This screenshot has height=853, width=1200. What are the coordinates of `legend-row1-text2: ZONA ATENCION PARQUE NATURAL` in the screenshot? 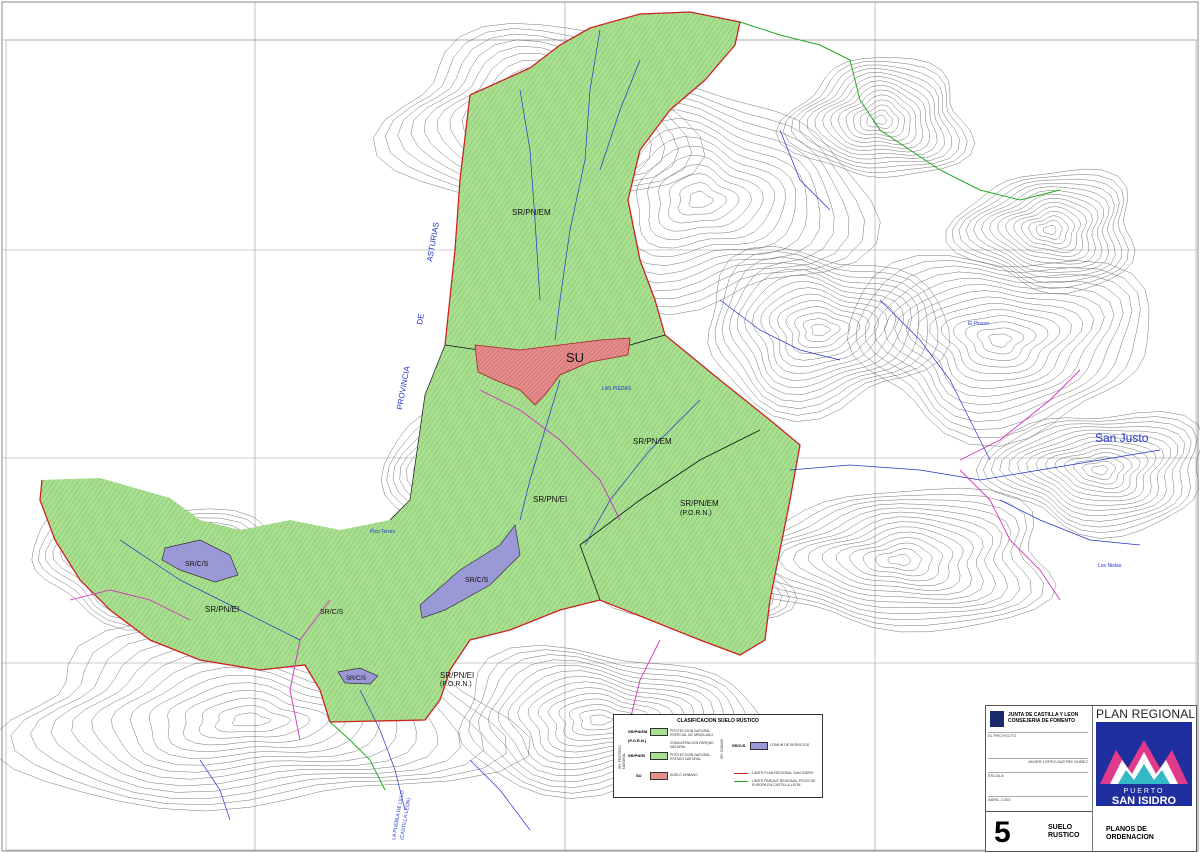 It's located at (692, 745).